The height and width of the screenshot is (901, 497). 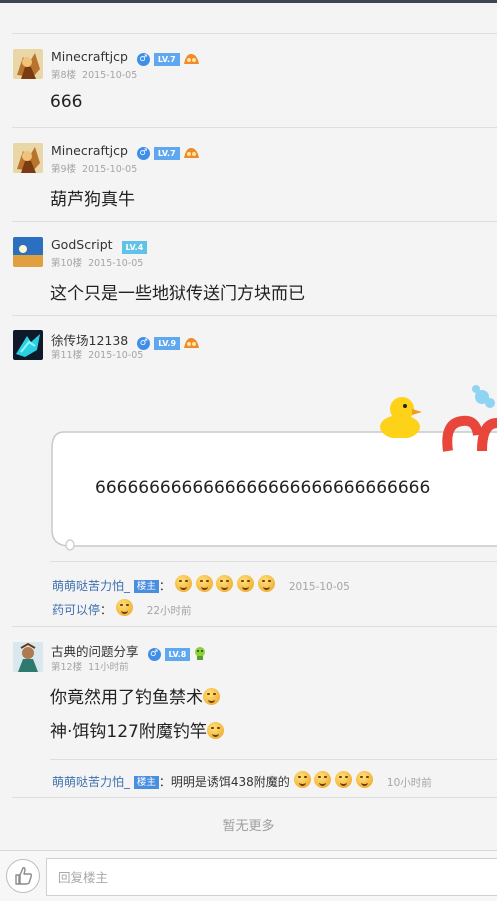 I want to click on content-text: 神·饵钩127附魔钓竿, so click(x=128, y=732).